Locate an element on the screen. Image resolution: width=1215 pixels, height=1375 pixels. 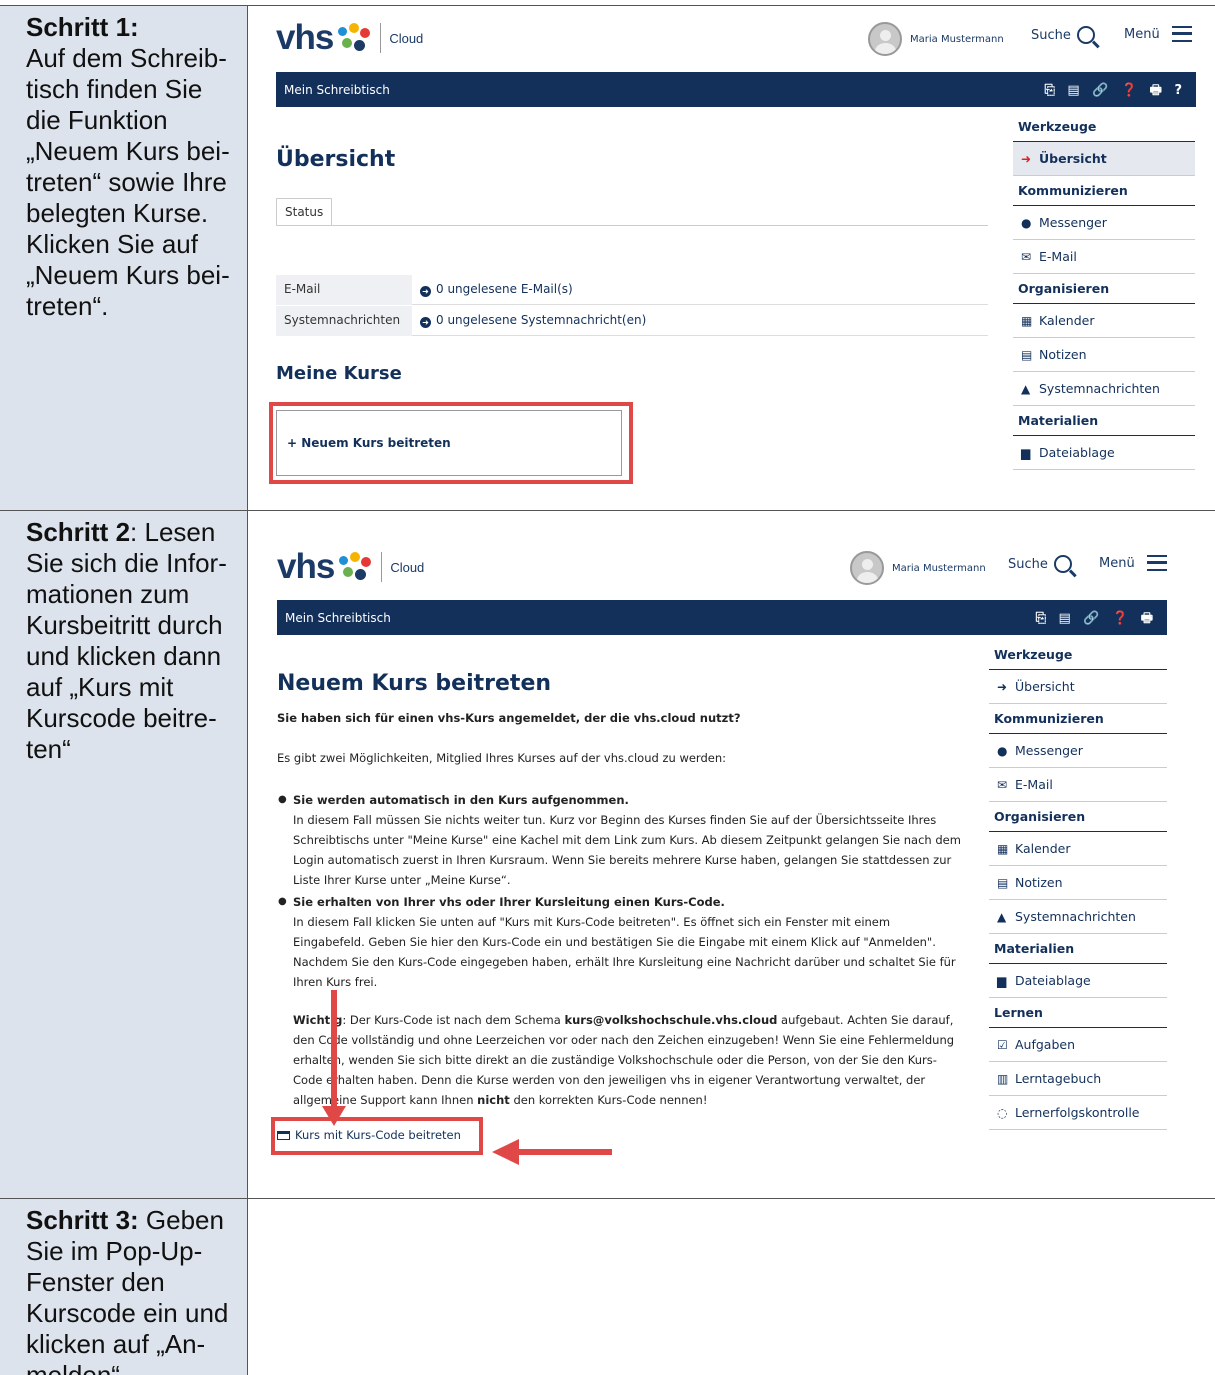
checkbox-icon: ☑ is located at coordinates (1002, 1044).